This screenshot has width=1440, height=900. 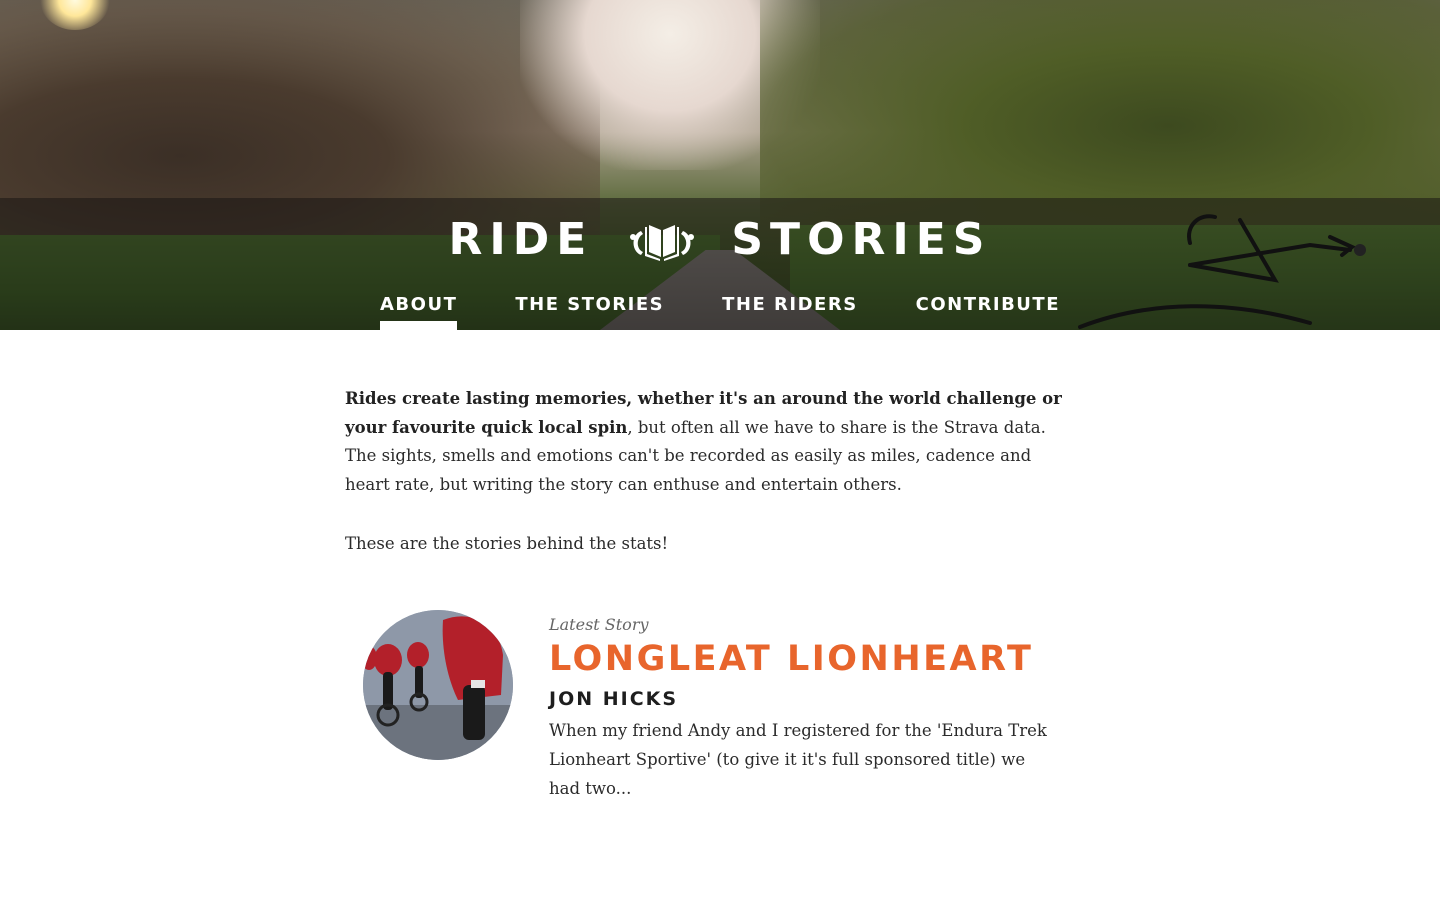 I want to click on nav-item-the-riders: THE RIDERS, so click(x=790, y=311).